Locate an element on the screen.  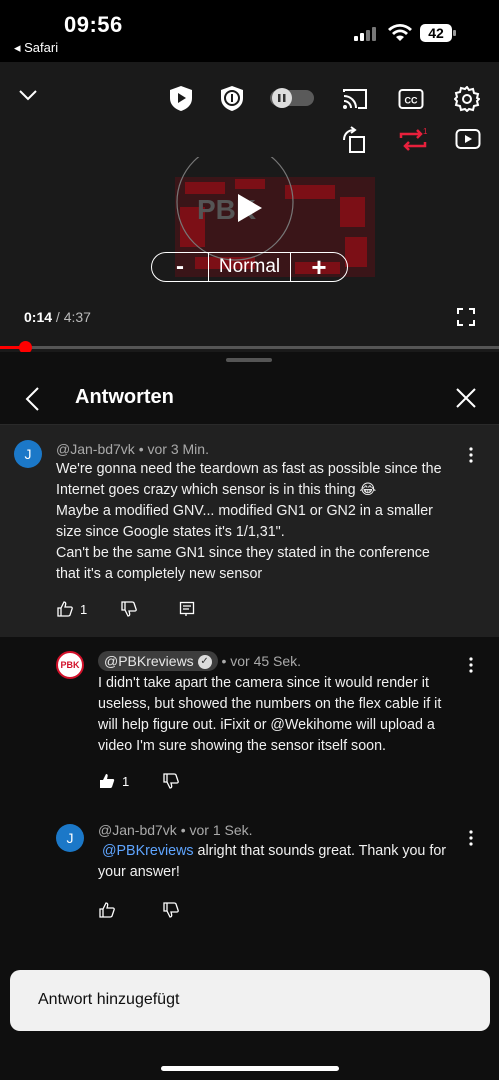
playback-speed-control: - Normal + is located at coordinates (249, 267).